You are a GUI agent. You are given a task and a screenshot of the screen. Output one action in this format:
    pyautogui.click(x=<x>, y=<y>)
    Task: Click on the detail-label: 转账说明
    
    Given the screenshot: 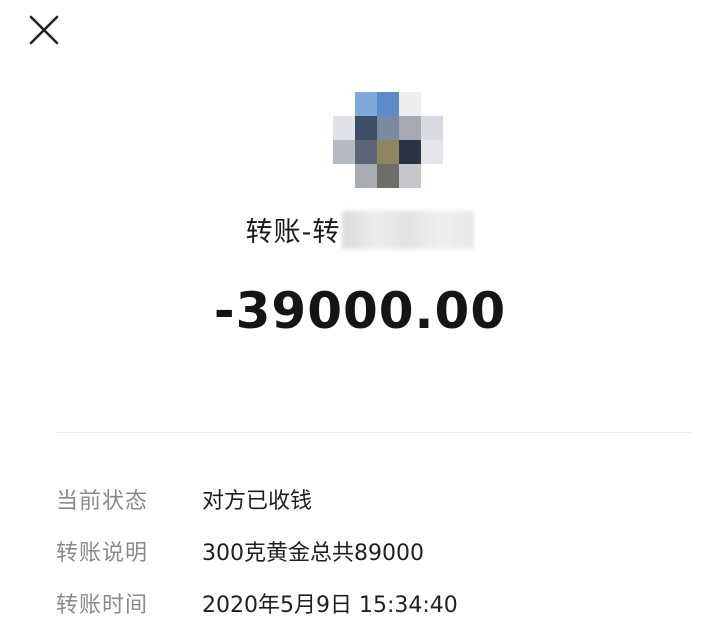 What is the action you would take?
    pyautogui.click(x=102, y=553)
    